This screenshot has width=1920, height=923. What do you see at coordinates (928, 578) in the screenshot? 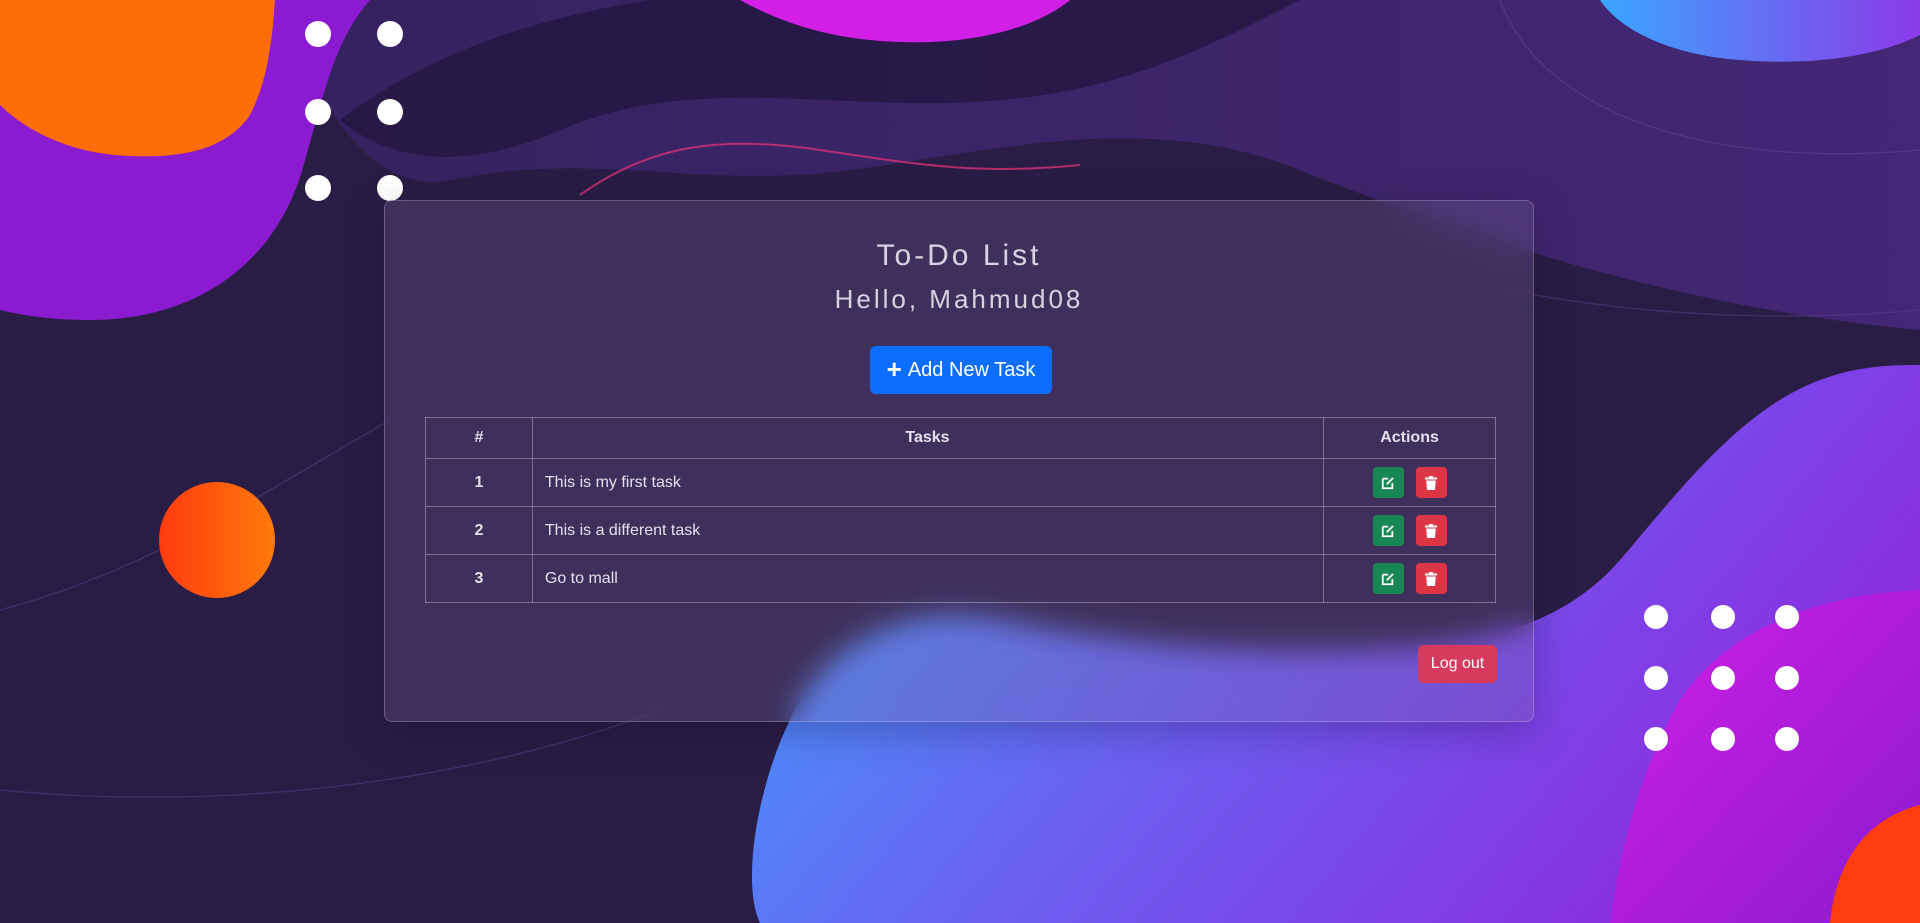
I see `task-text: Go to mall` at bounding box center [928, 578].